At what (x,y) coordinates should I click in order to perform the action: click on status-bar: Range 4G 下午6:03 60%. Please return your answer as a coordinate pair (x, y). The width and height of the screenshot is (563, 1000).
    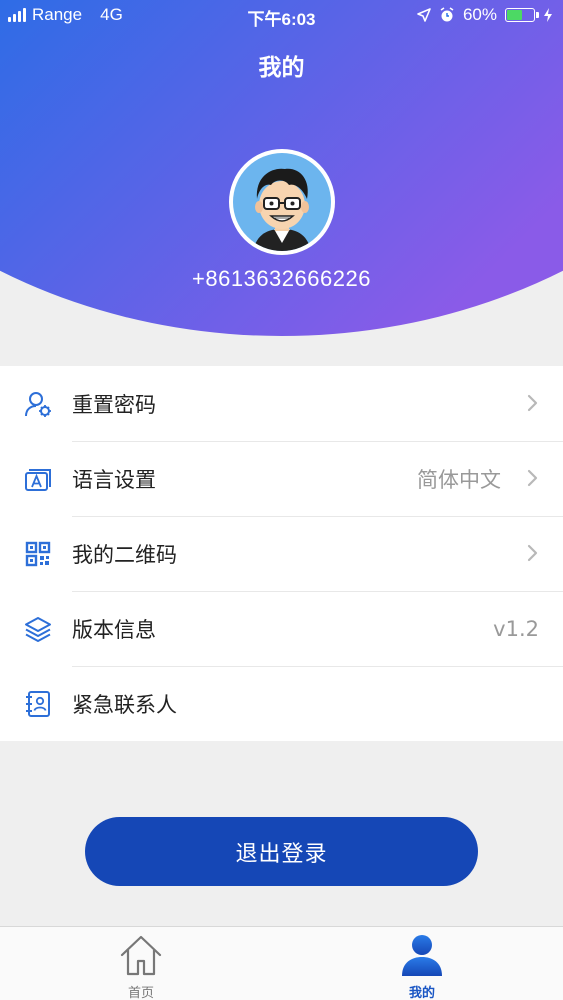
    Looking at the image, I should click on (281, 16).